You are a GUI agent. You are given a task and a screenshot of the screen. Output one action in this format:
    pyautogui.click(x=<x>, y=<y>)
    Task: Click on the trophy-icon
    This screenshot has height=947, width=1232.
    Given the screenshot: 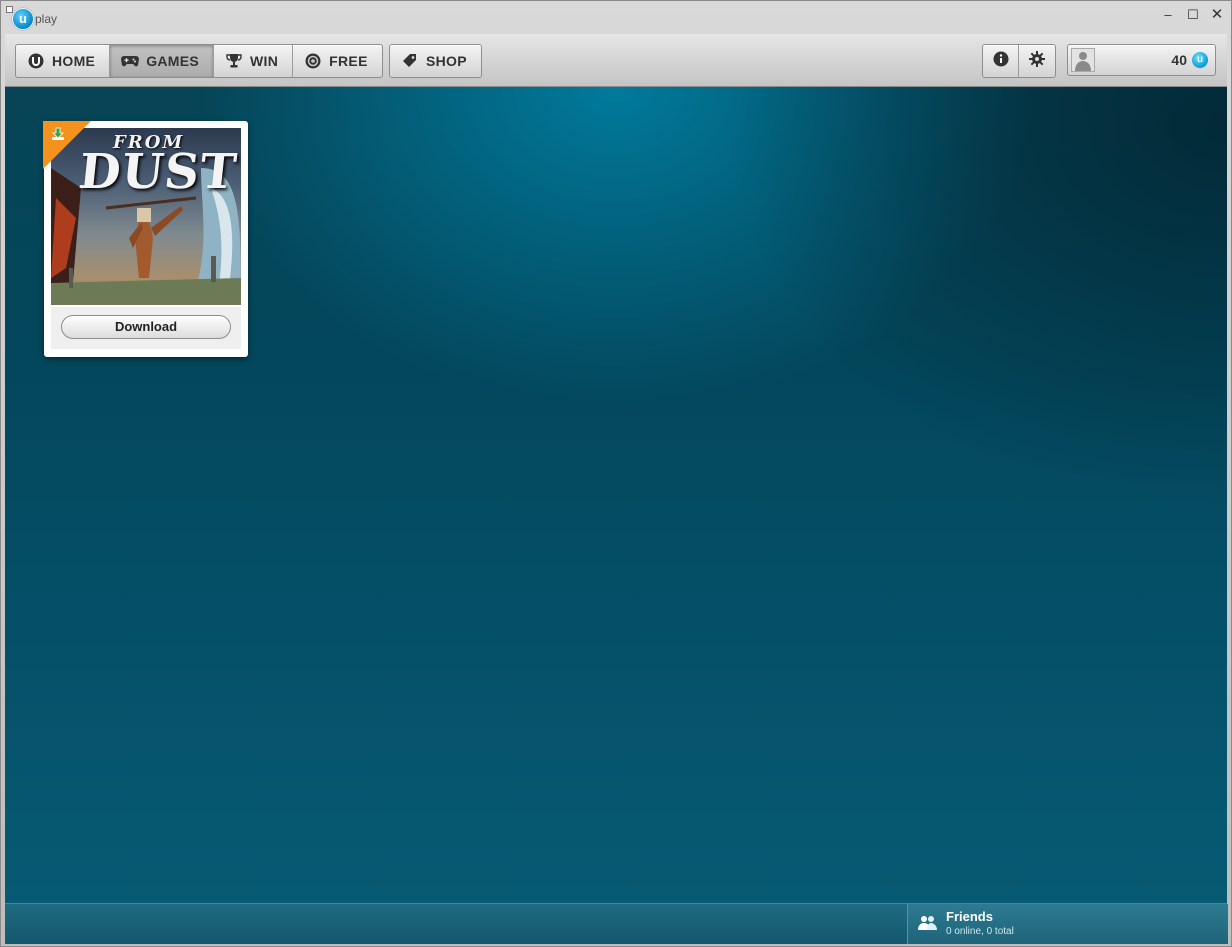 What is the action you would take?
    pyautogui.click(x=234, y=61)
    